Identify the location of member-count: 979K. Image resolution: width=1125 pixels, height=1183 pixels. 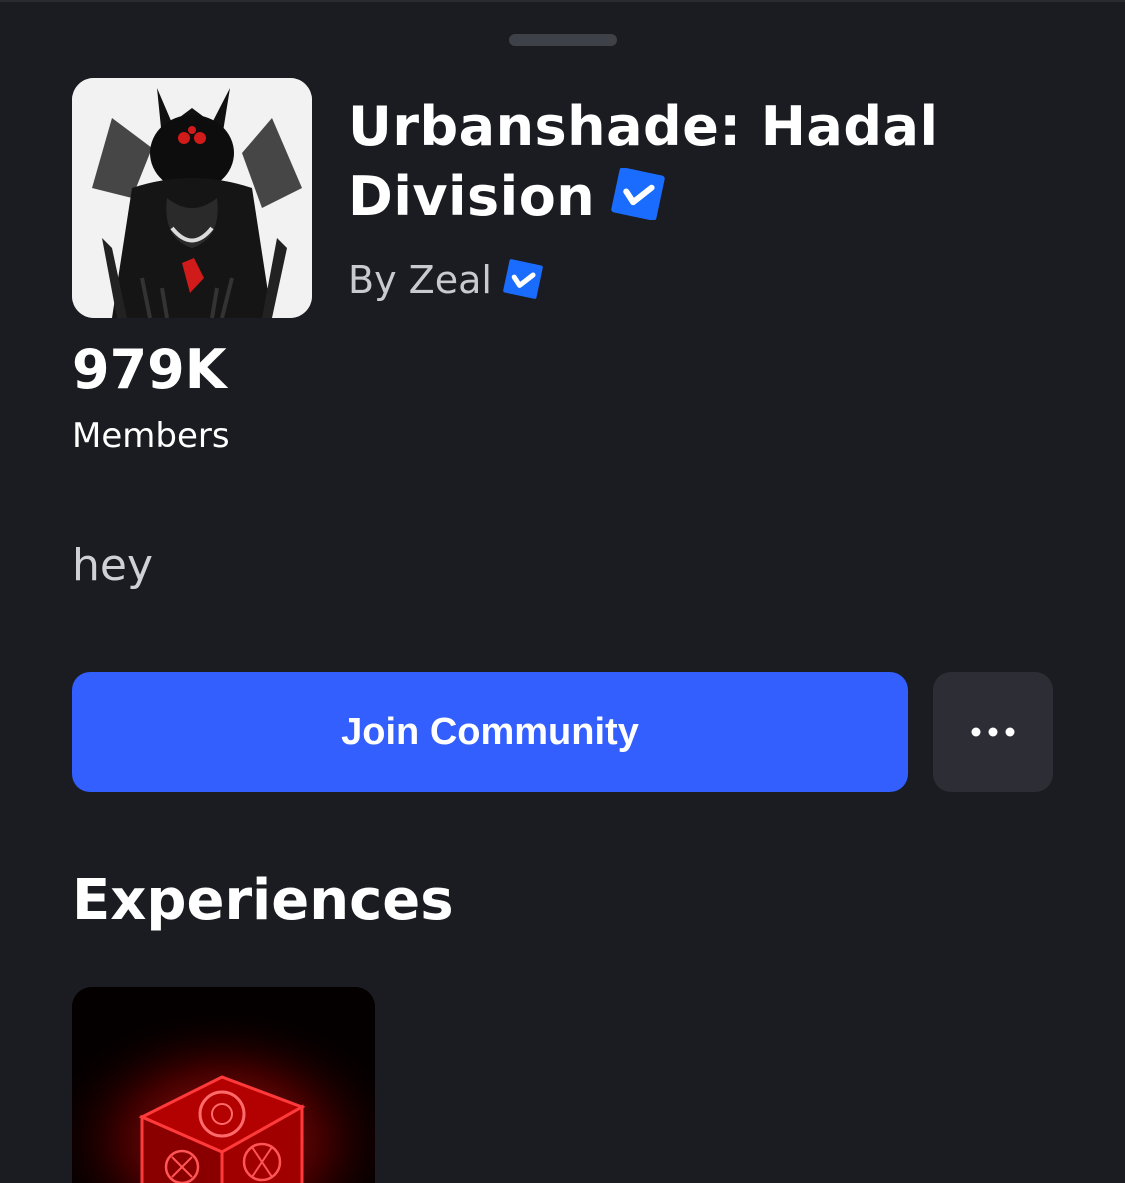
(149, 369).